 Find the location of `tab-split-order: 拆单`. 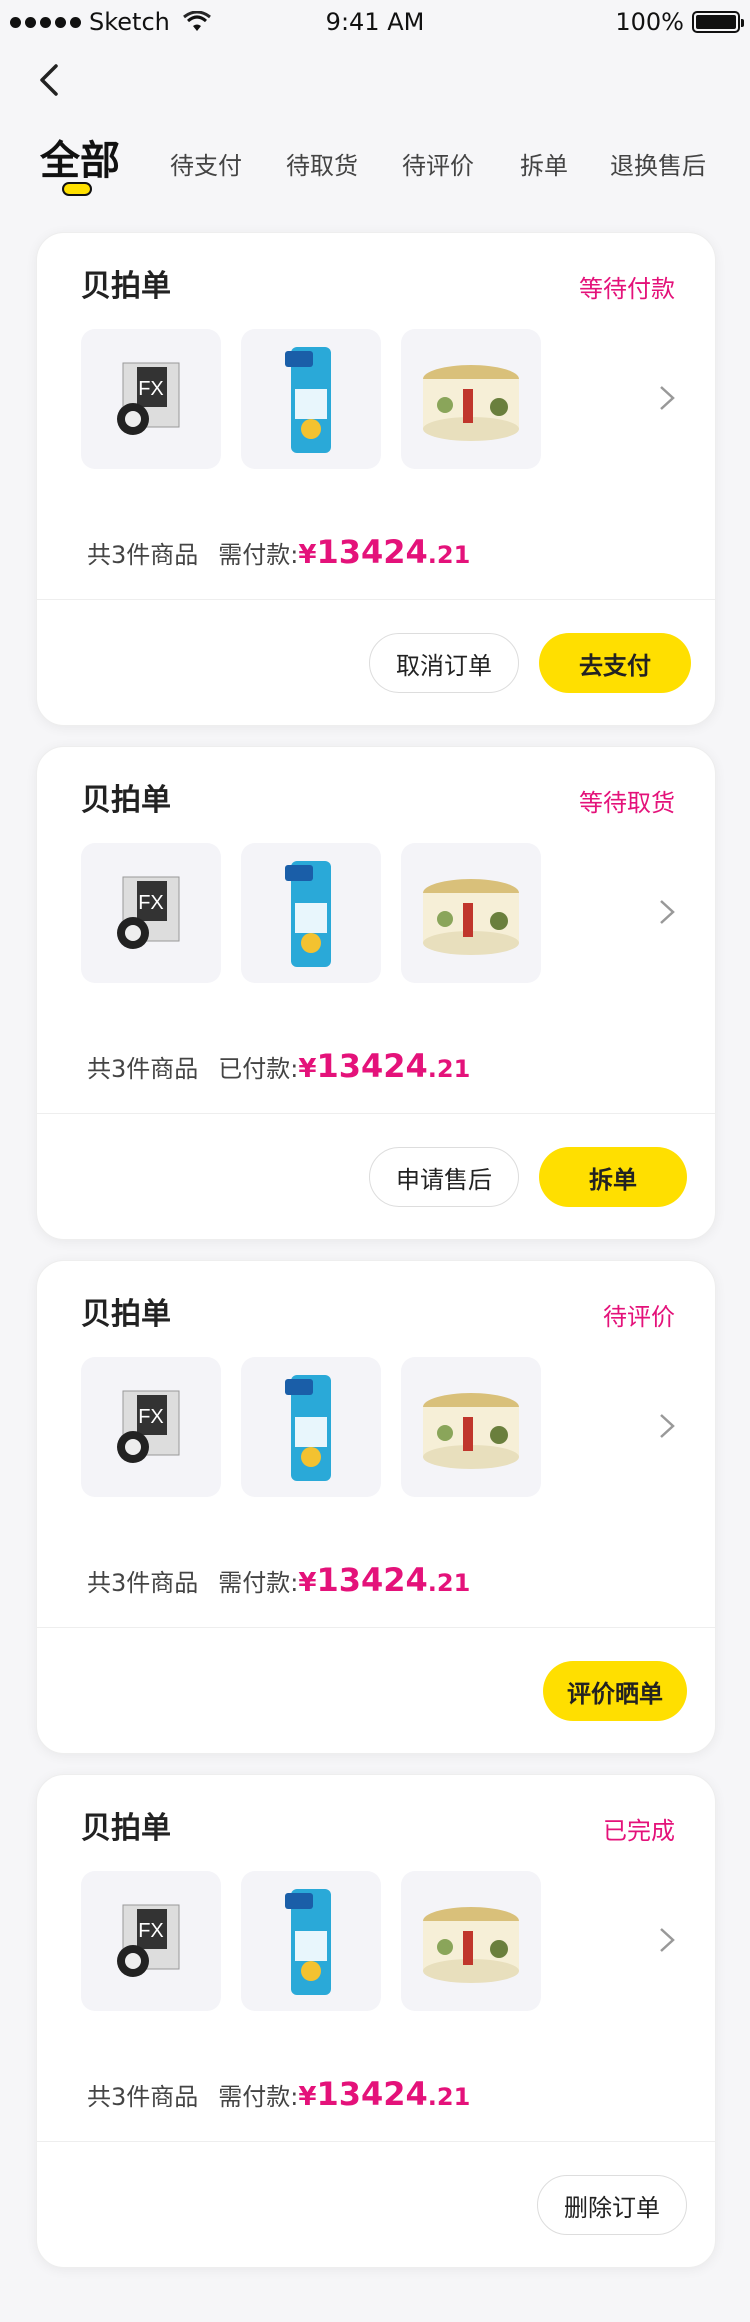

tab-split-order: 拆单 is located at coordinates (544, 163).